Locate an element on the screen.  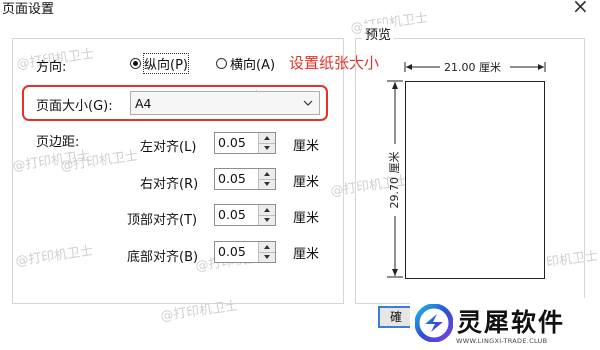
margin-left-stepper: 0.05 is located at coordinates (245, 143).